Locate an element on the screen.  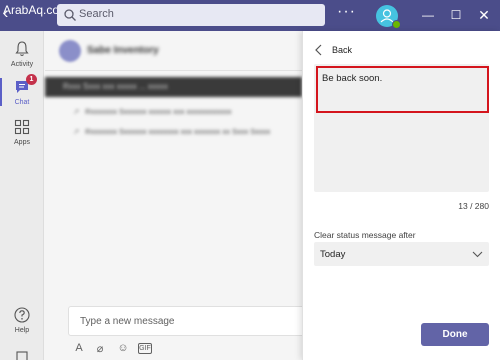
done-button: Done is located at coordinates (455, 334).